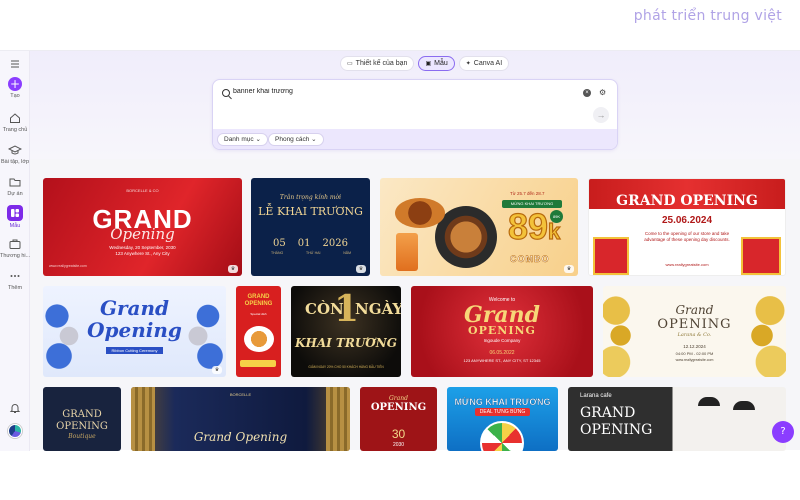  Describe the element at coordinates (587, 93) in the screenshot. I see `clear-icon: ×` at that location.